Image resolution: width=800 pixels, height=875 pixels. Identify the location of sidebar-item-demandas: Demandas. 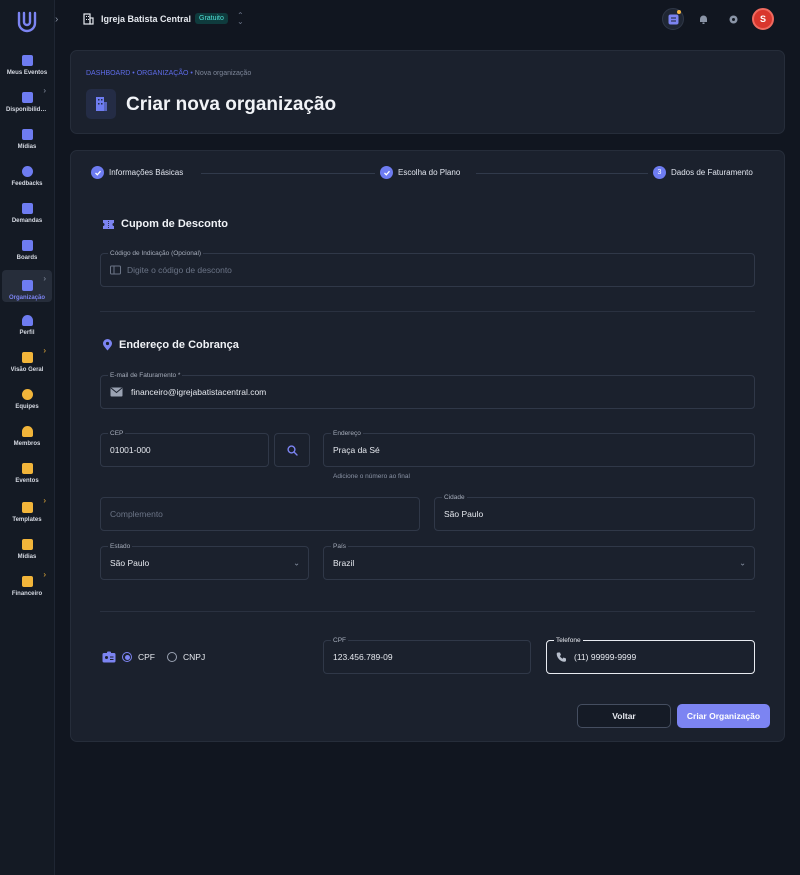
(27, 209).